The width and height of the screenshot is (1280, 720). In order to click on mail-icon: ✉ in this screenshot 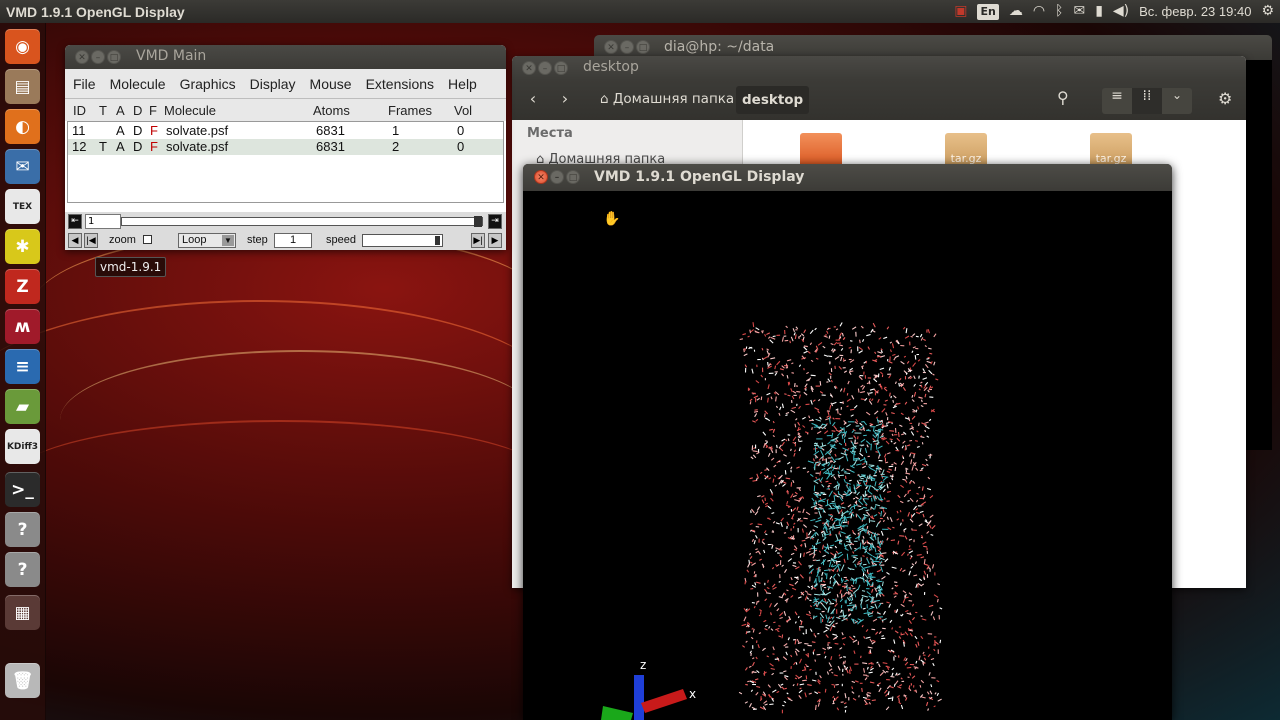, I will do `click(1079, 11)`.